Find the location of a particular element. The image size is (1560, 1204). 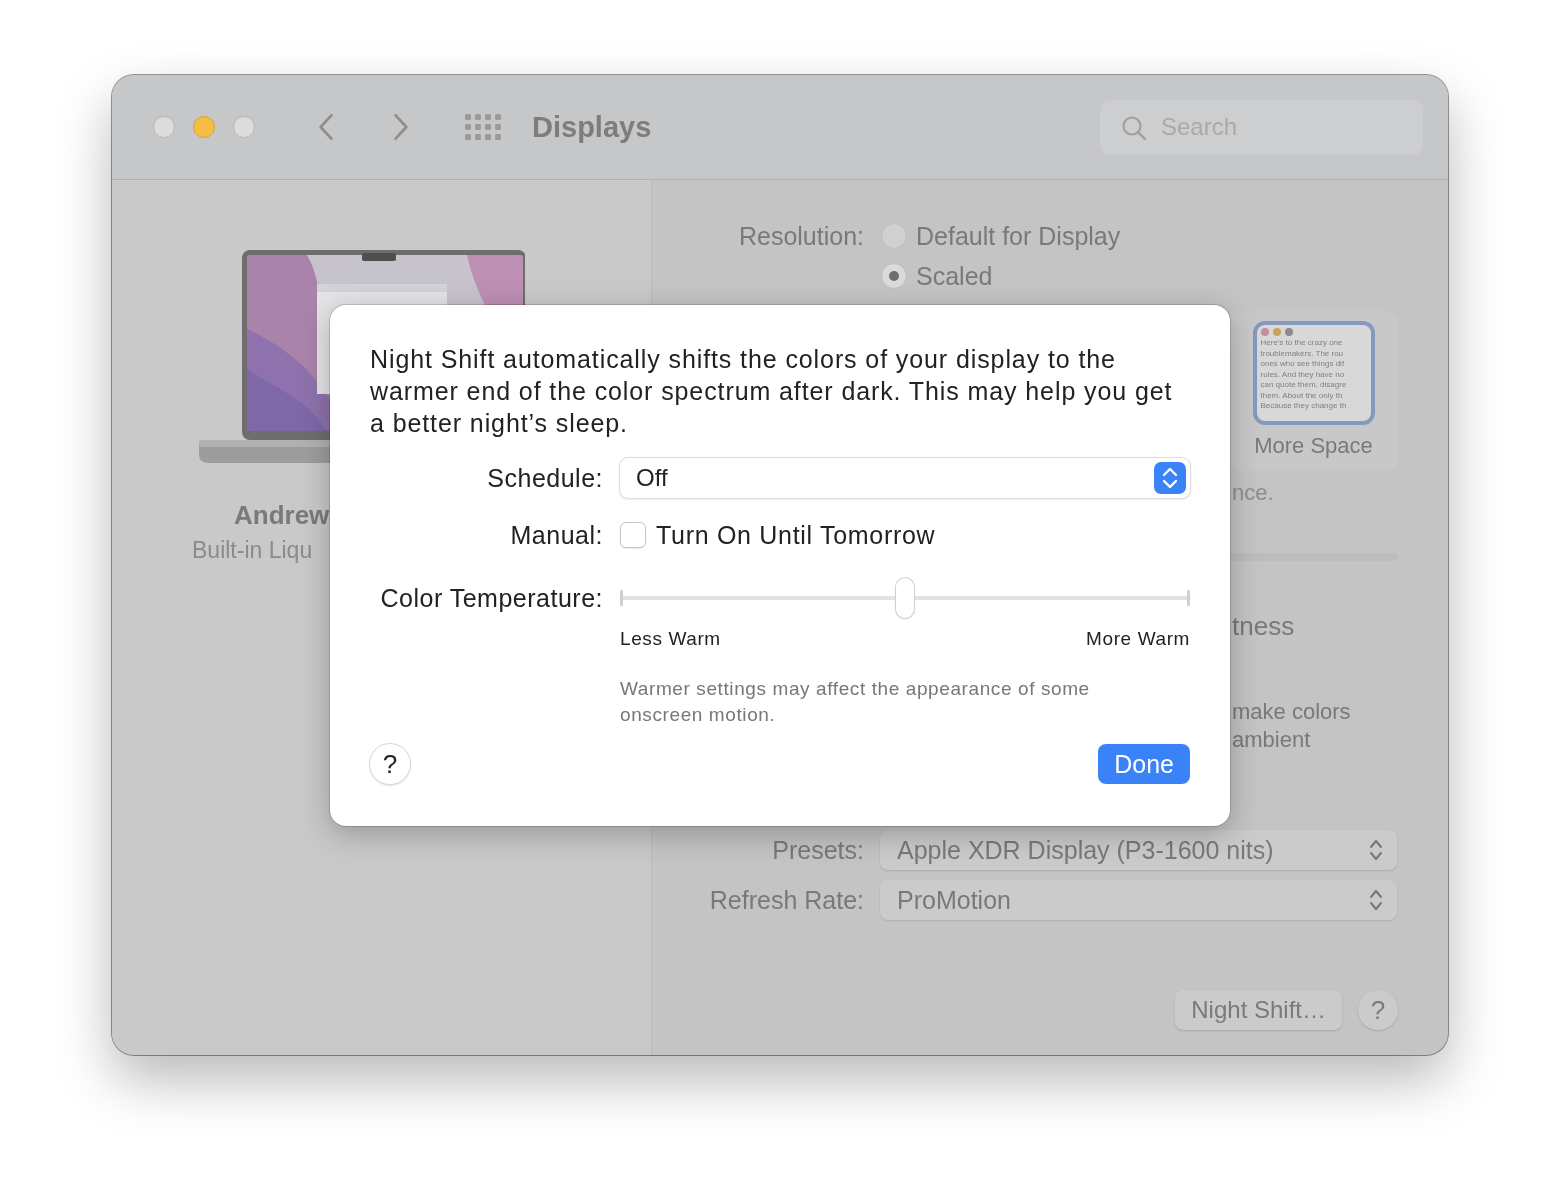

preview-text: Here's to the crazy one is located at coordinates (1302, 343).